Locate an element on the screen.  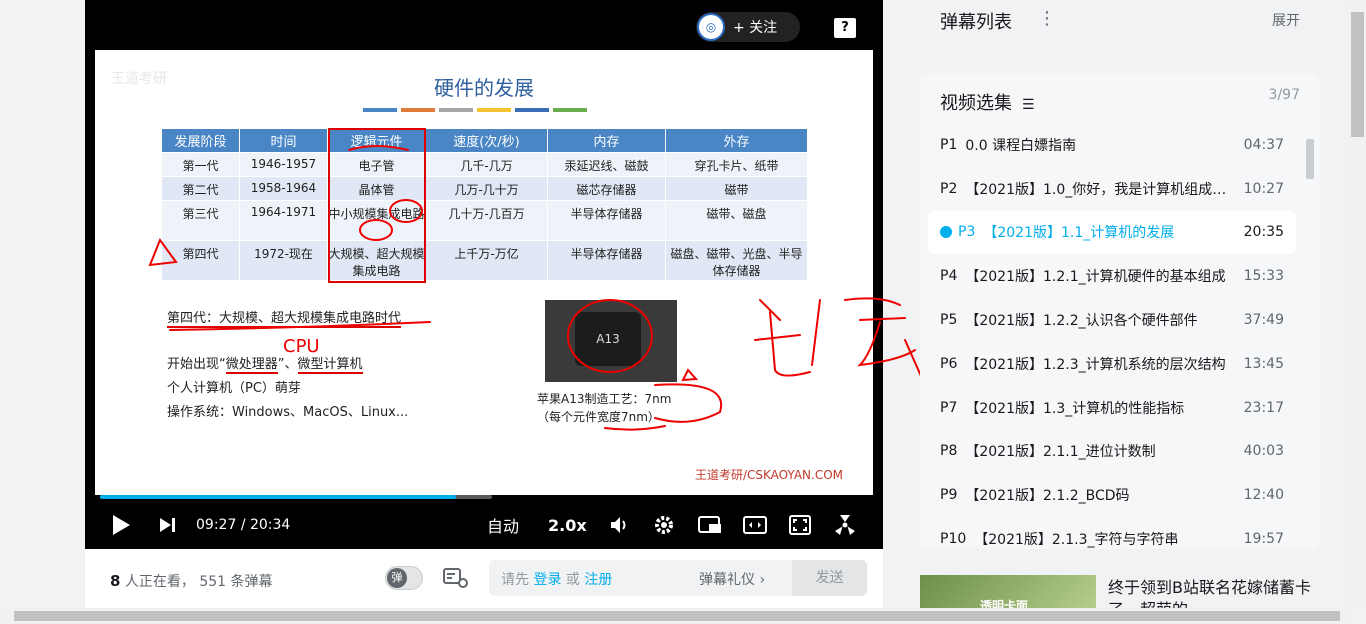
danmaku-input: 请先 登录 或 注册 弹幕礼仪 › 发送 is located at coordinates (678, 578).